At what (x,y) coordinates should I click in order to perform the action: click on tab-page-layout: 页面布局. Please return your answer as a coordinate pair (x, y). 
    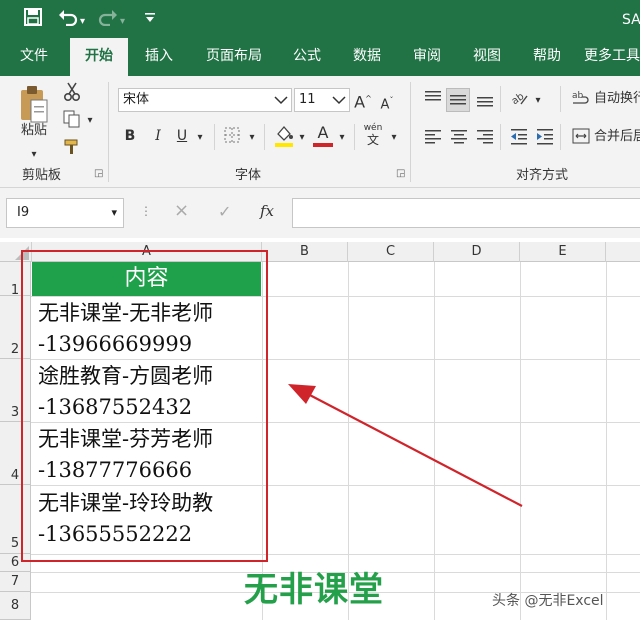
    Looking at the image, I should click on (234, 57).